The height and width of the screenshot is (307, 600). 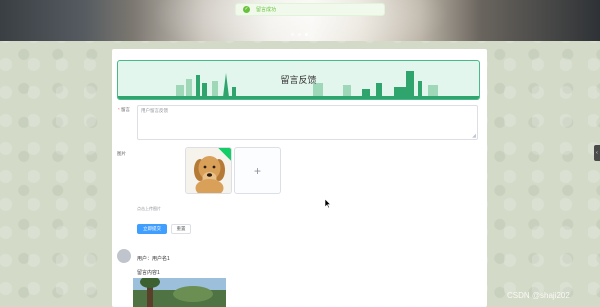 I want to click on toast-message: 留言成功, so click(x=266, y=10).